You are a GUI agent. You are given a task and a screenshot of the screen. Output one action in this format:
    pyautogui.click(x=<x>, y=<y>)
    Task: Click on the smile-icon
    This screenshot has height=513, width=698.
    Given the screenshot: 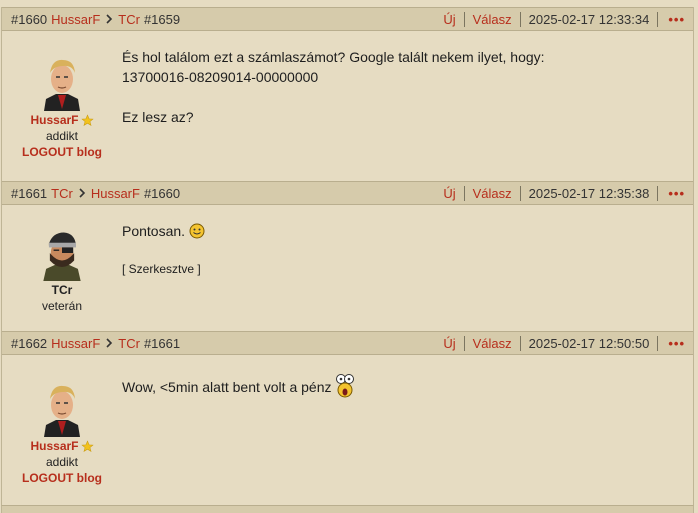 What is the action you would take?
    pyautogui.click(x=197, y=231)
    